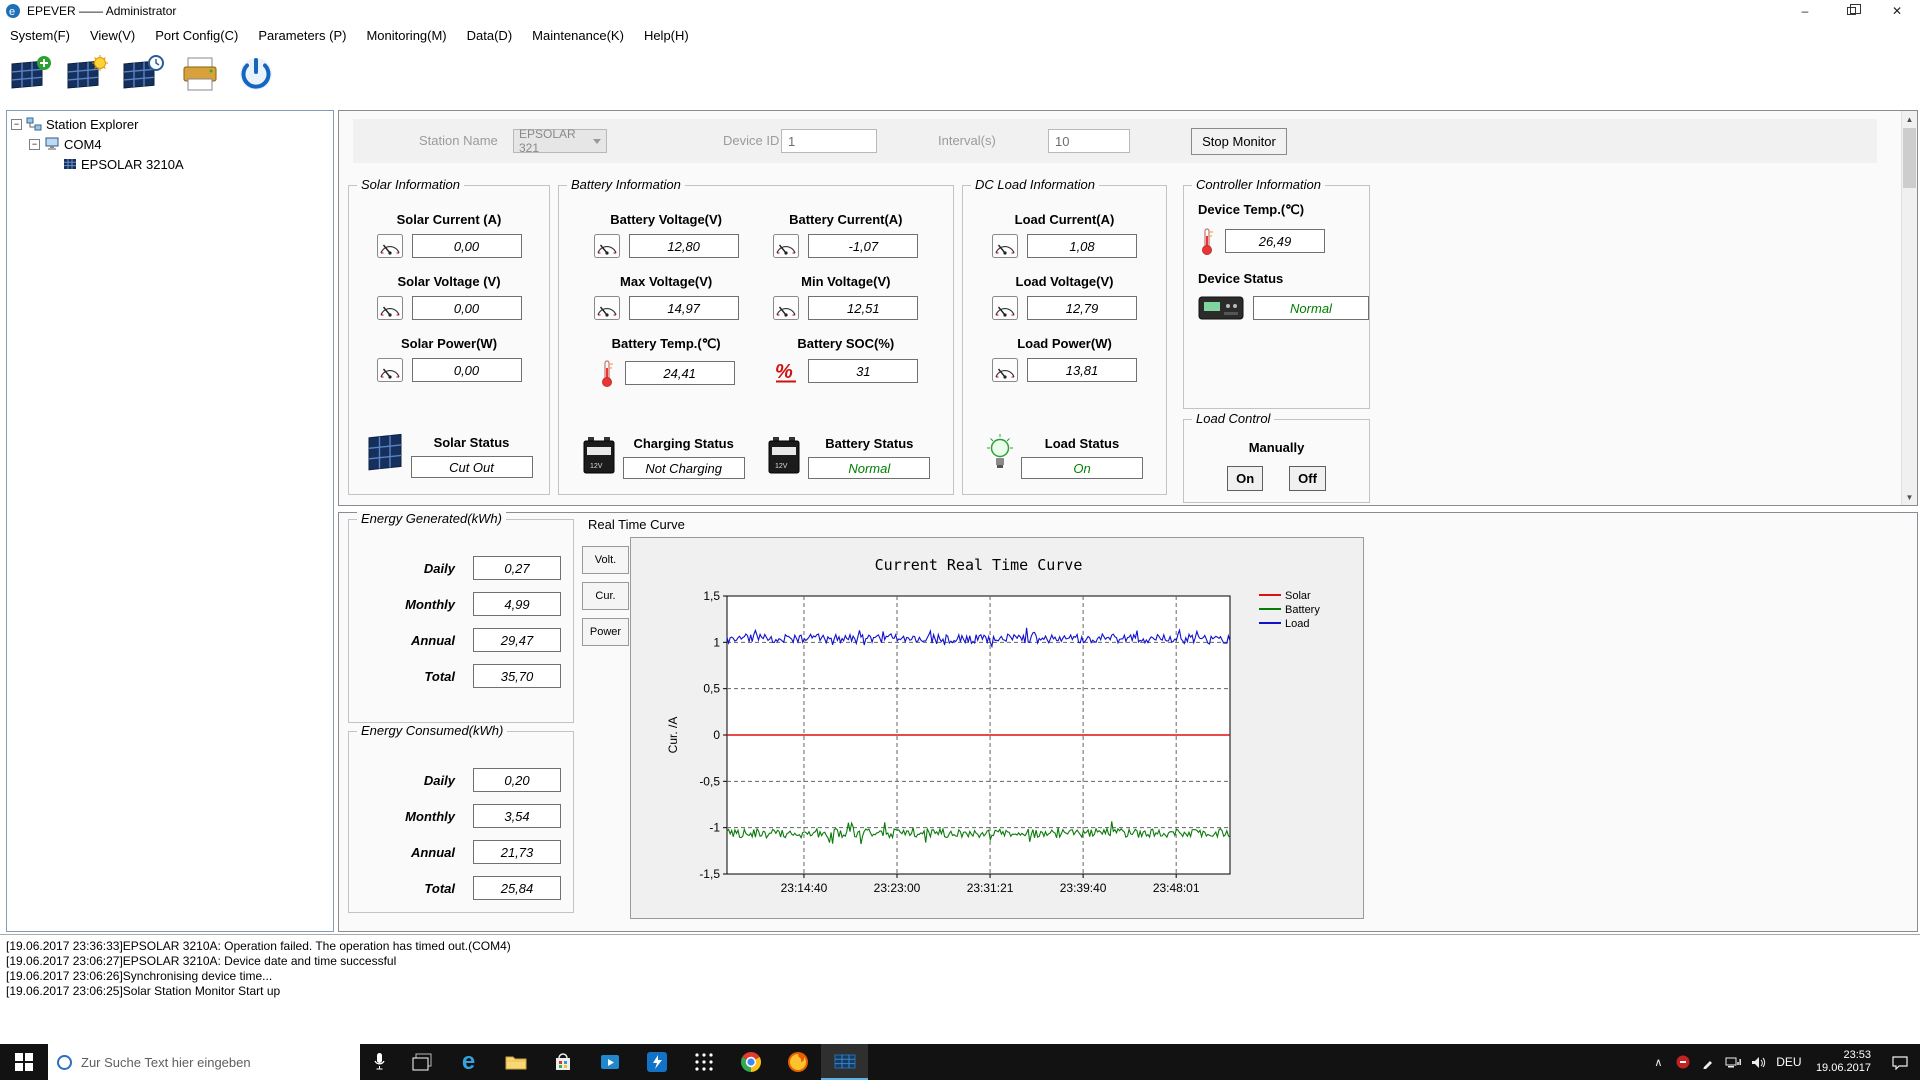 The width and height of the screenshot is (1920, 1080). What do you see at coordinates (1708, 1062) in the screenshot?
I see `tray-pen-icon` at bounding box center [1708, 1062].